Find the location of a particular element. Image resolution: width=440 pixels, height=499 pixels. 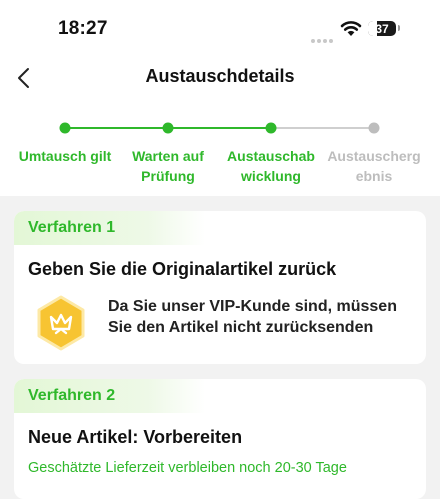

stepper-track is located at coordinates (219, 128).